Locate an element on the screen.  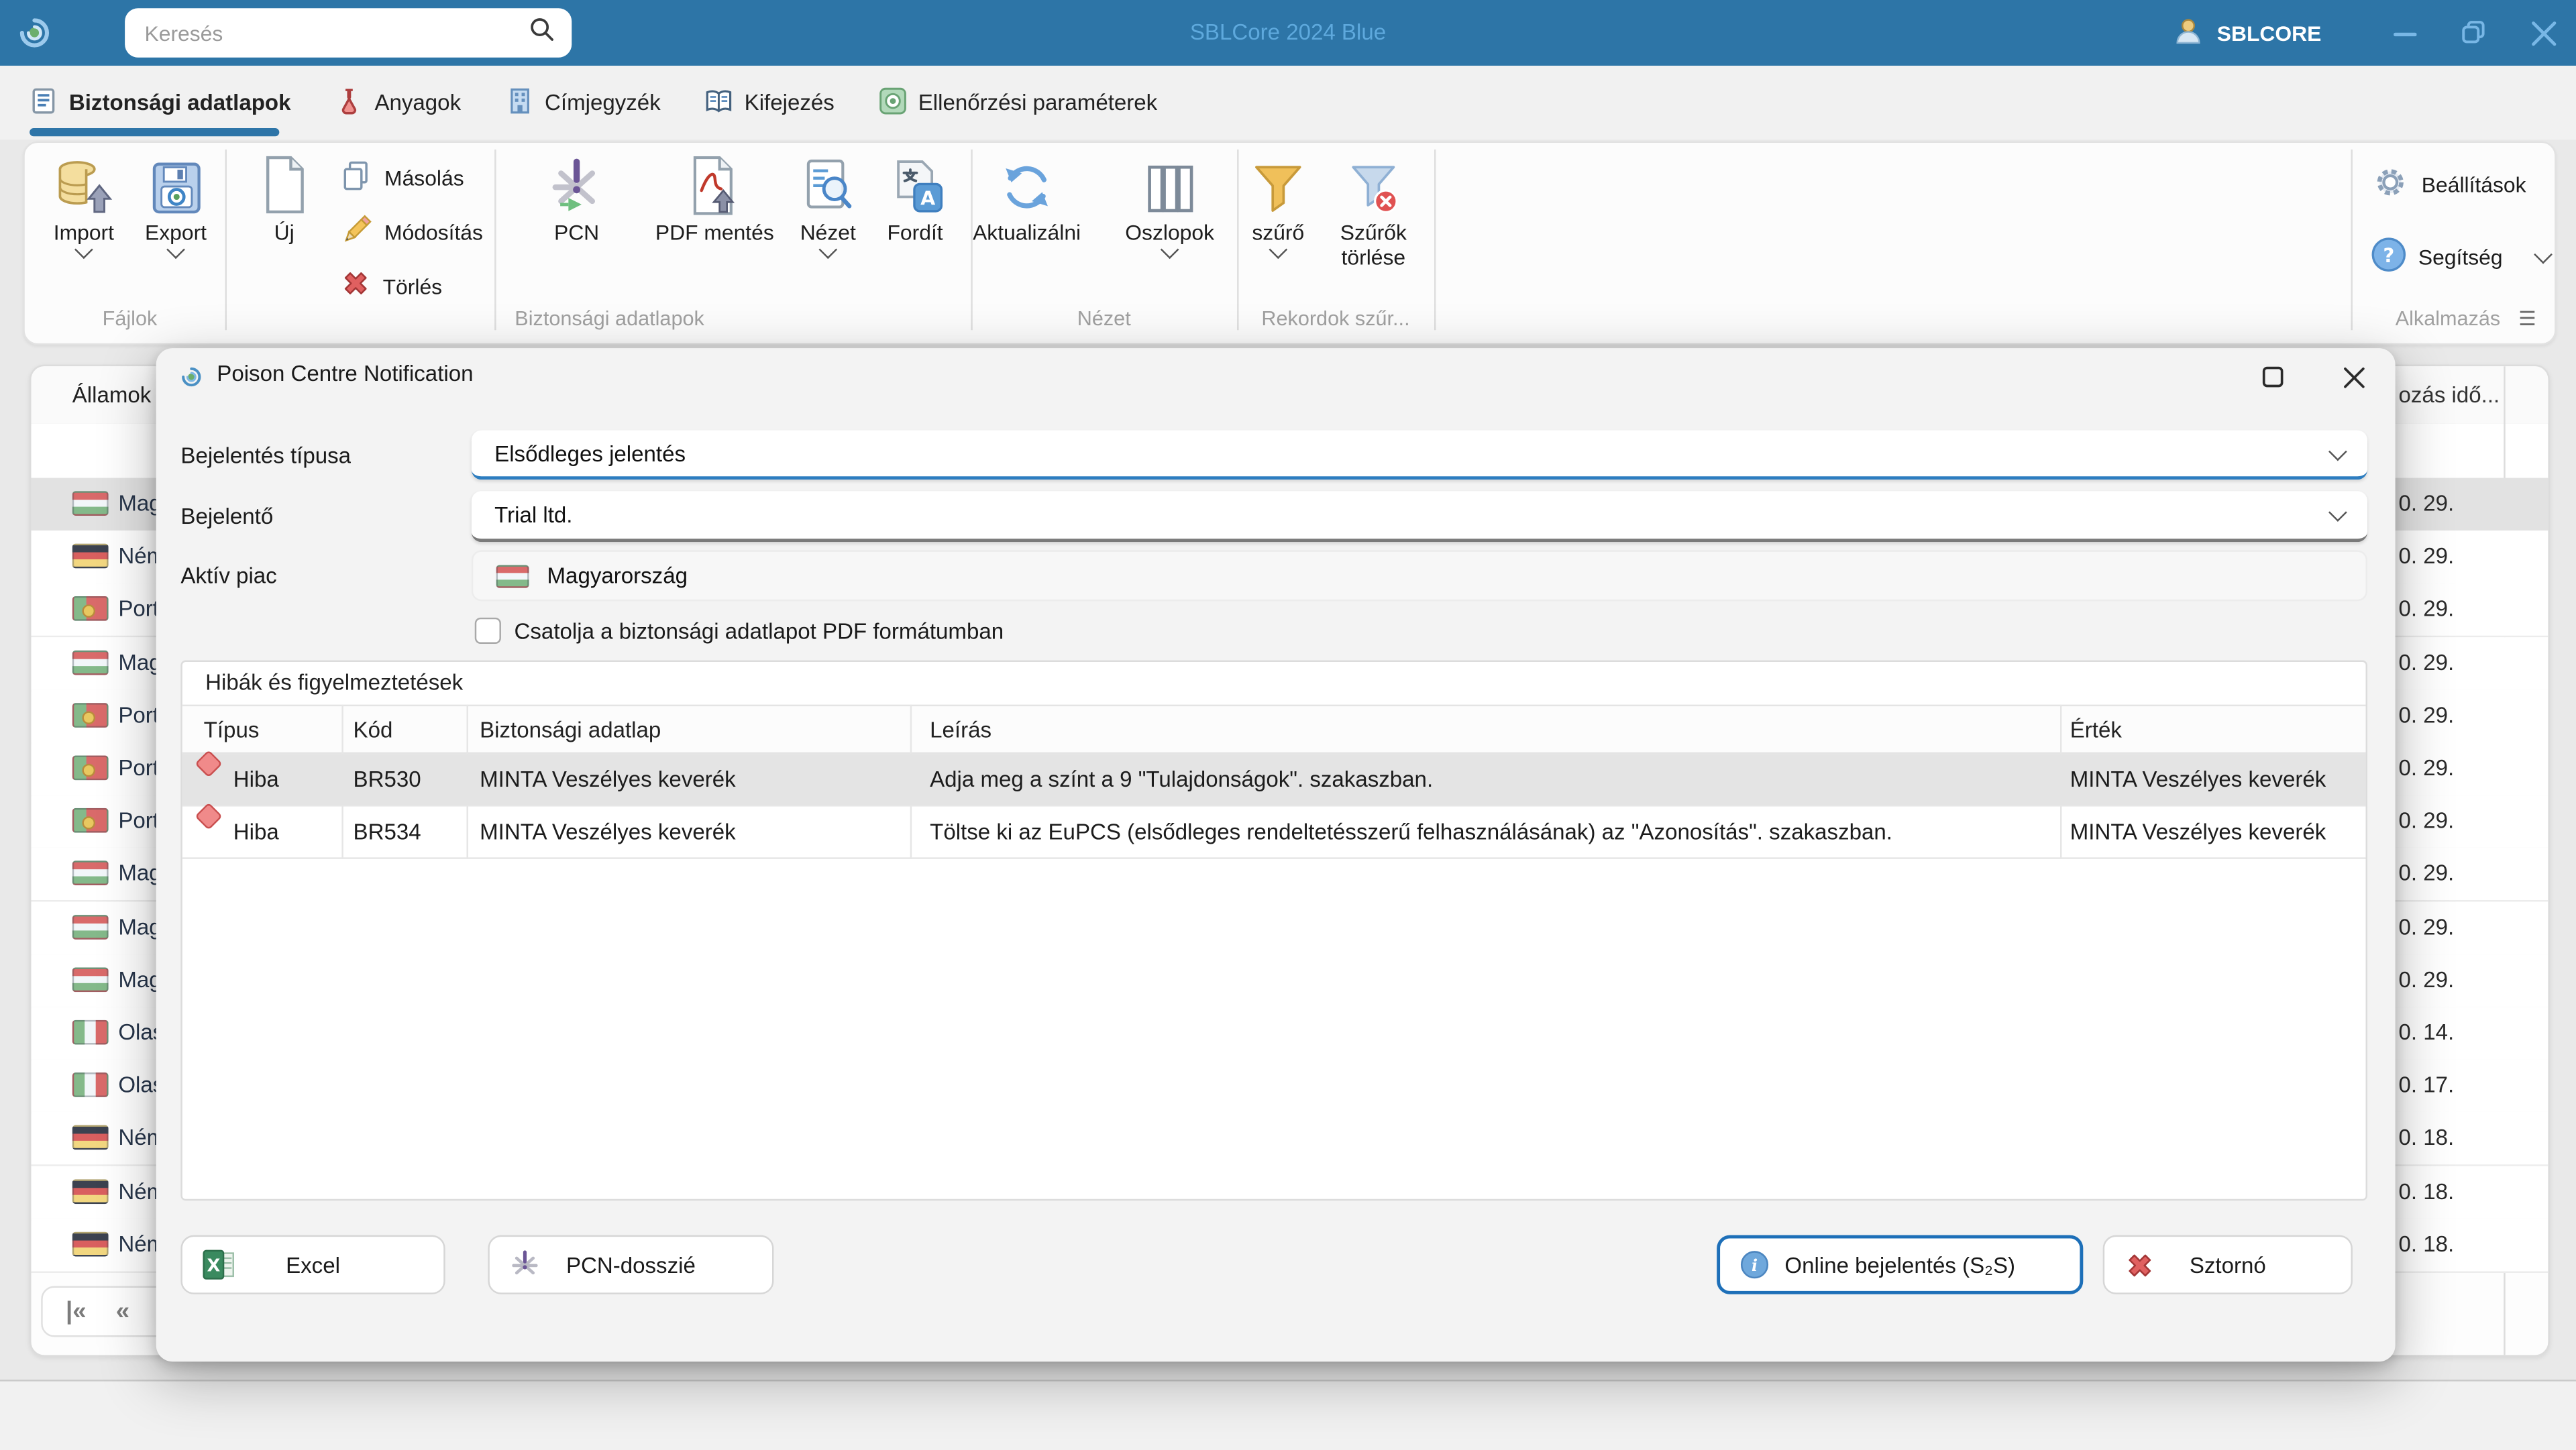
column-header-states: Államok is located at coordinates (112, 395).